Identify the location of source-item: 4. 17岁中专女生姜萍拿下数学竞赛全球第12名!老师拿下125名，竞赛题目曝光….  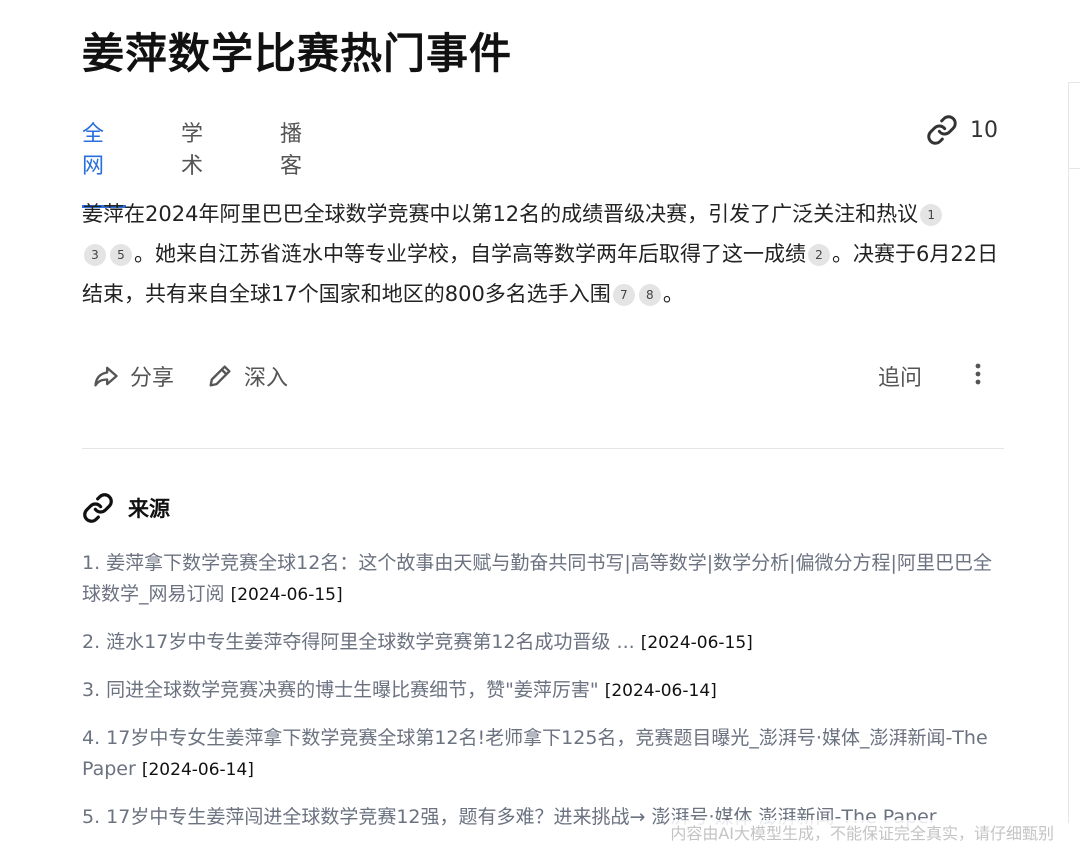
(542, 754).